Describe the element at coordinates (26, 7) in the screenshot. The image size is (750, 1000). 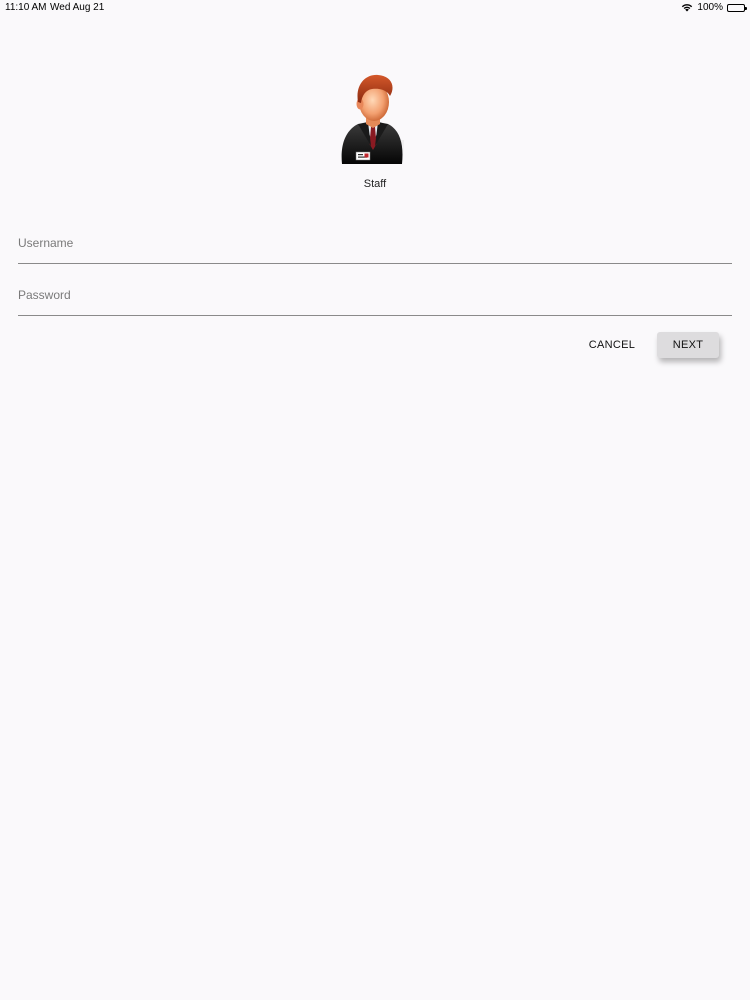
I see `status-time: 11:10 AM` at that location.